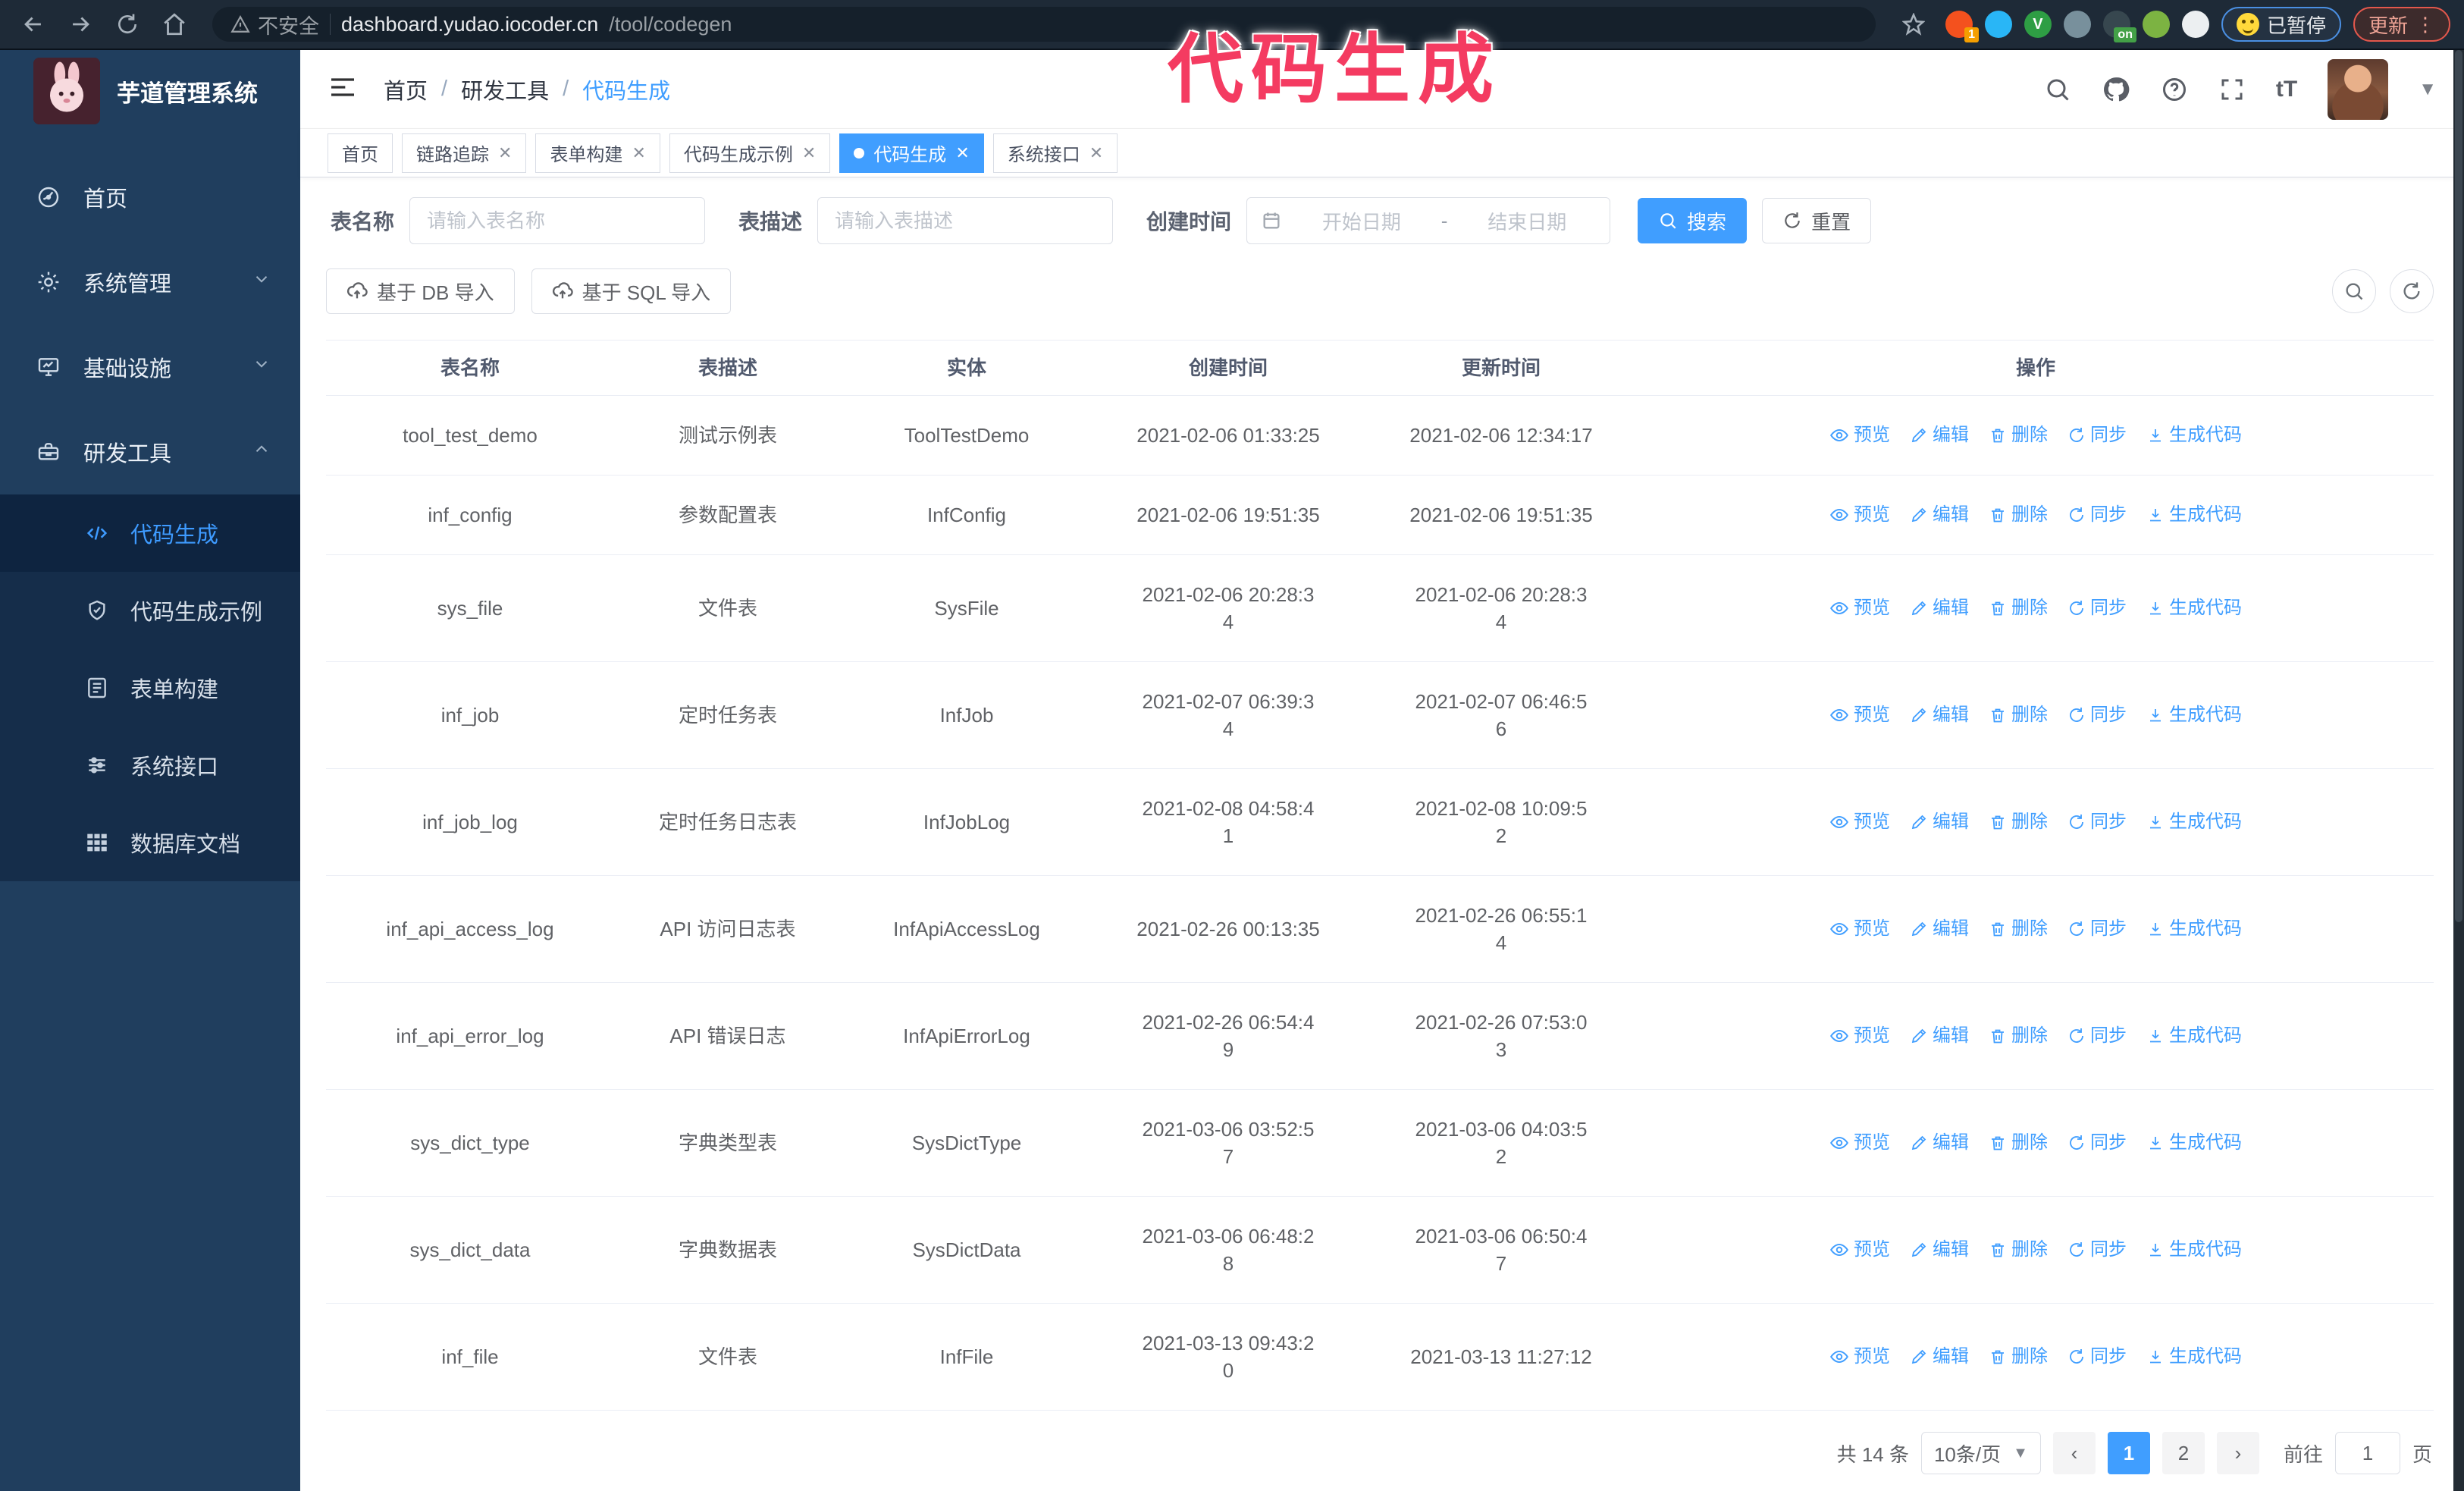 Image resolution: width=2464 pixels, height=1491 pixels. I want to click on on-extension-icon: on, so click(2119, 26).